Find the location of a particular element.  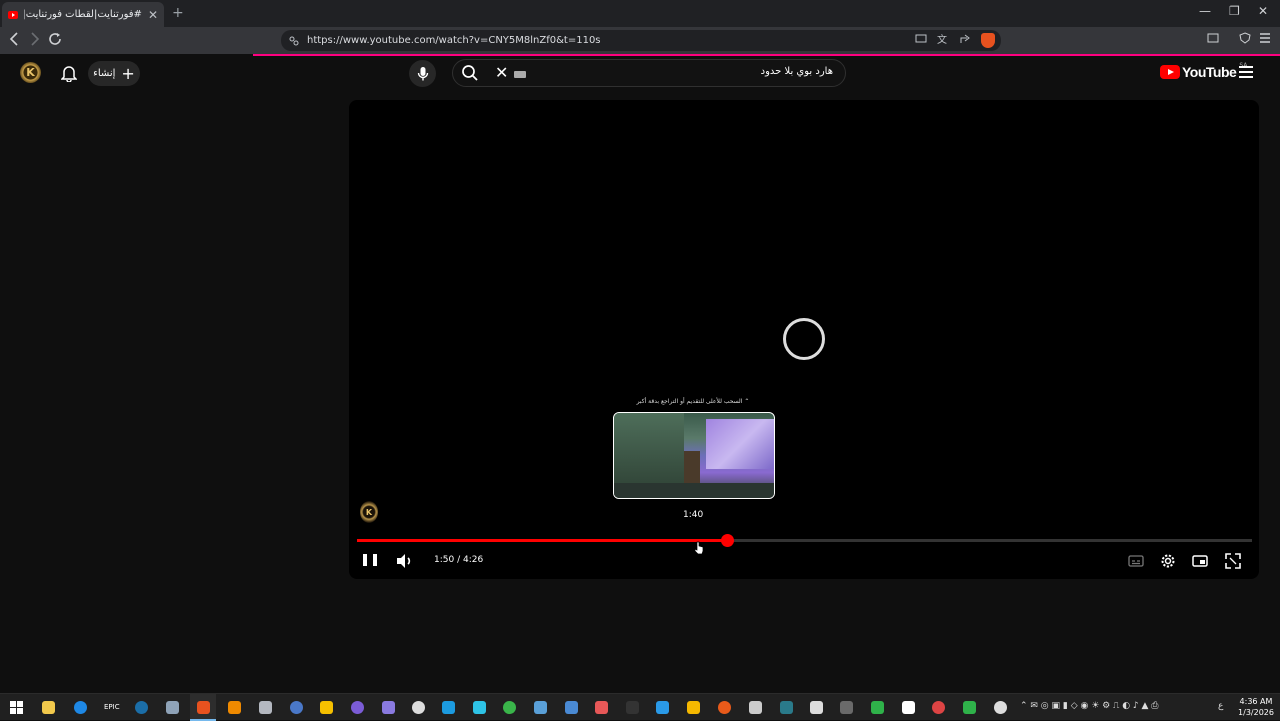

svg-text: 文 is located at coordinates (942, 39).